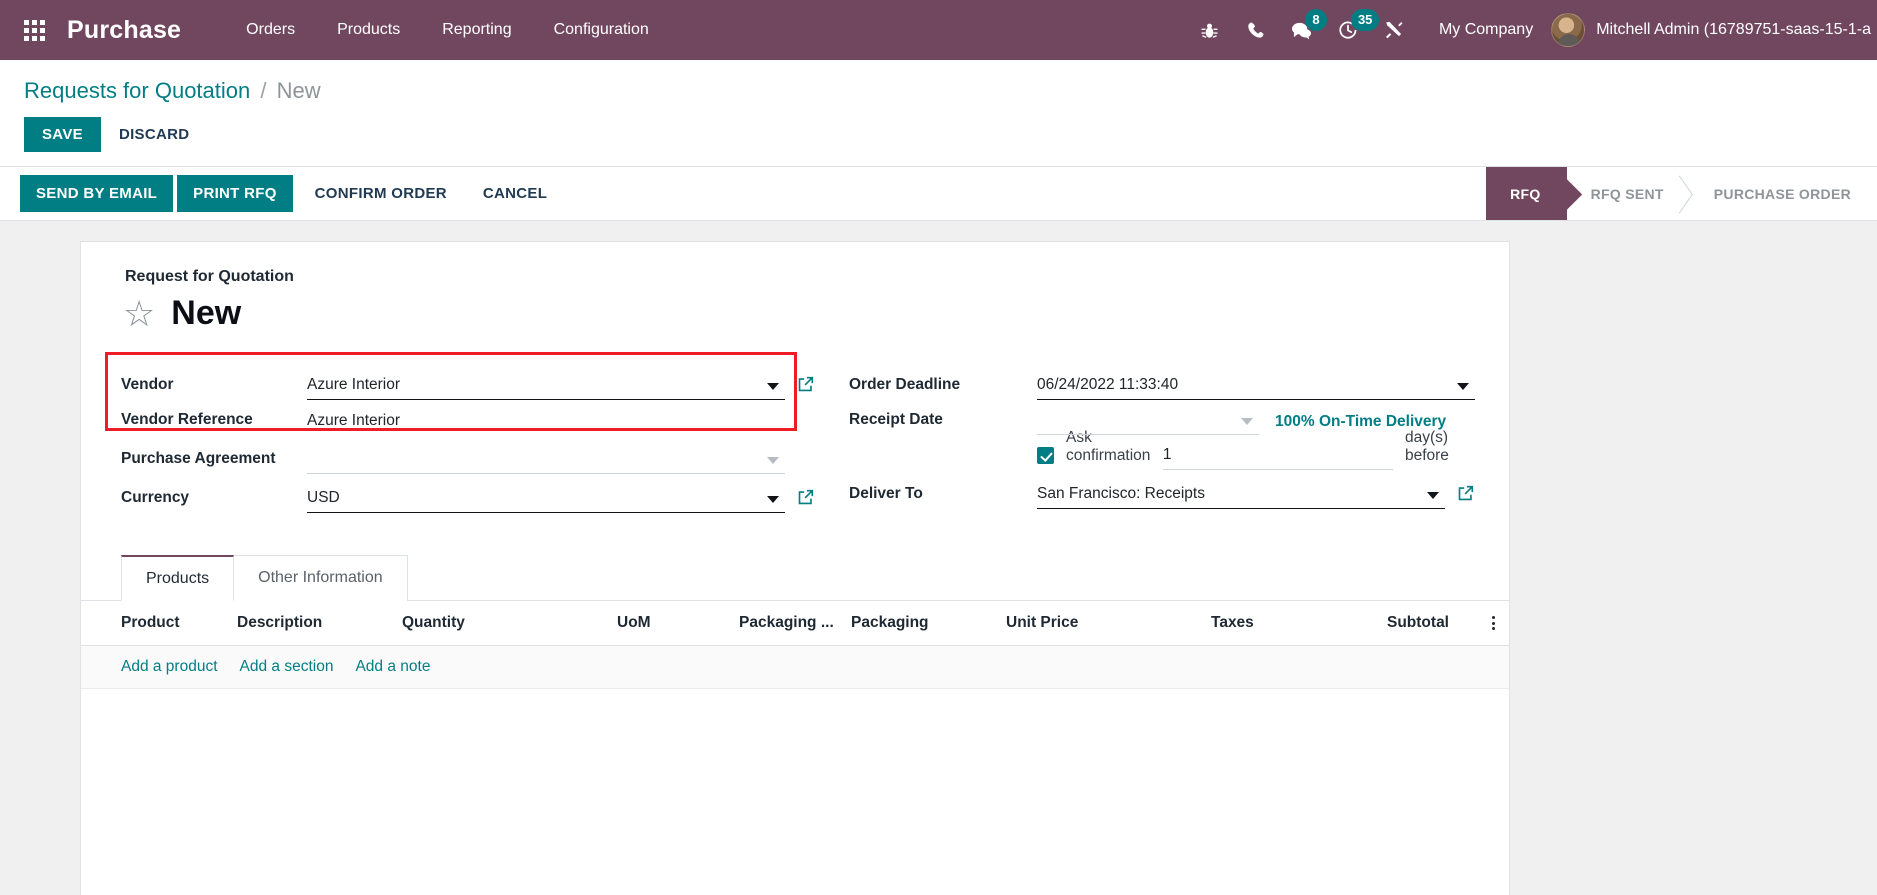 This screenshot has width=1877, height=895. Describe the element at coordinates (178, 578) in the screenshot. I see `tab-products: Products` at that location.